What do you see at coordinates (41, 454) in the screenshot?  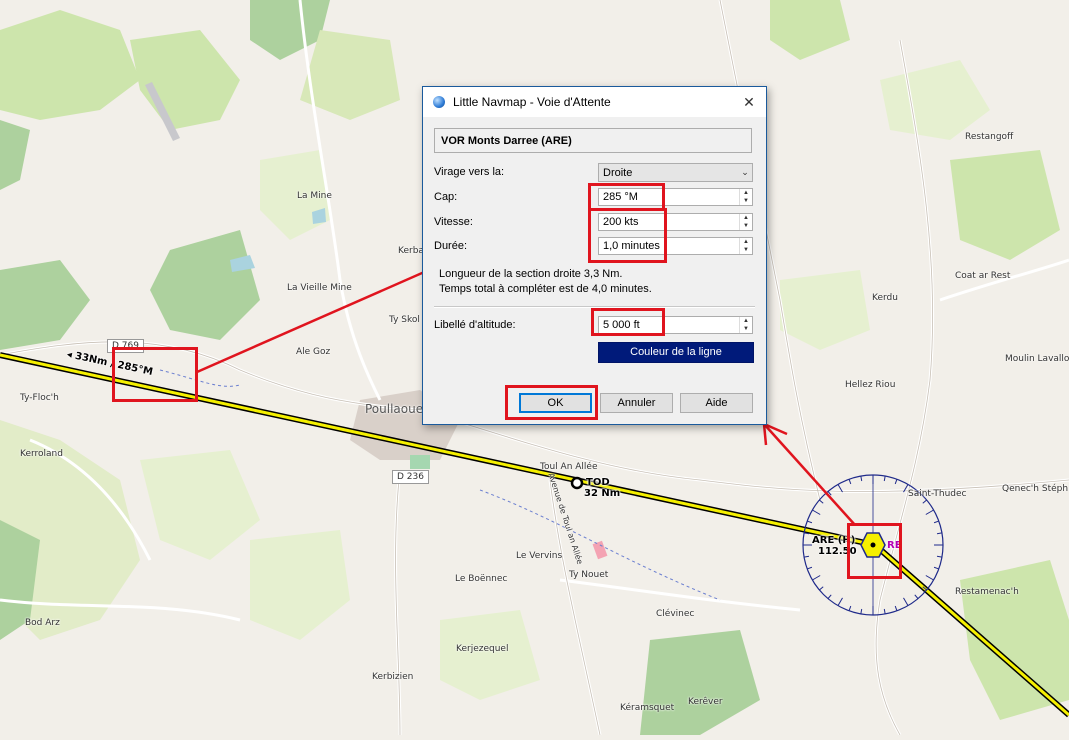 I see `place-label: Kerroland` at bounding box center [41, 454].